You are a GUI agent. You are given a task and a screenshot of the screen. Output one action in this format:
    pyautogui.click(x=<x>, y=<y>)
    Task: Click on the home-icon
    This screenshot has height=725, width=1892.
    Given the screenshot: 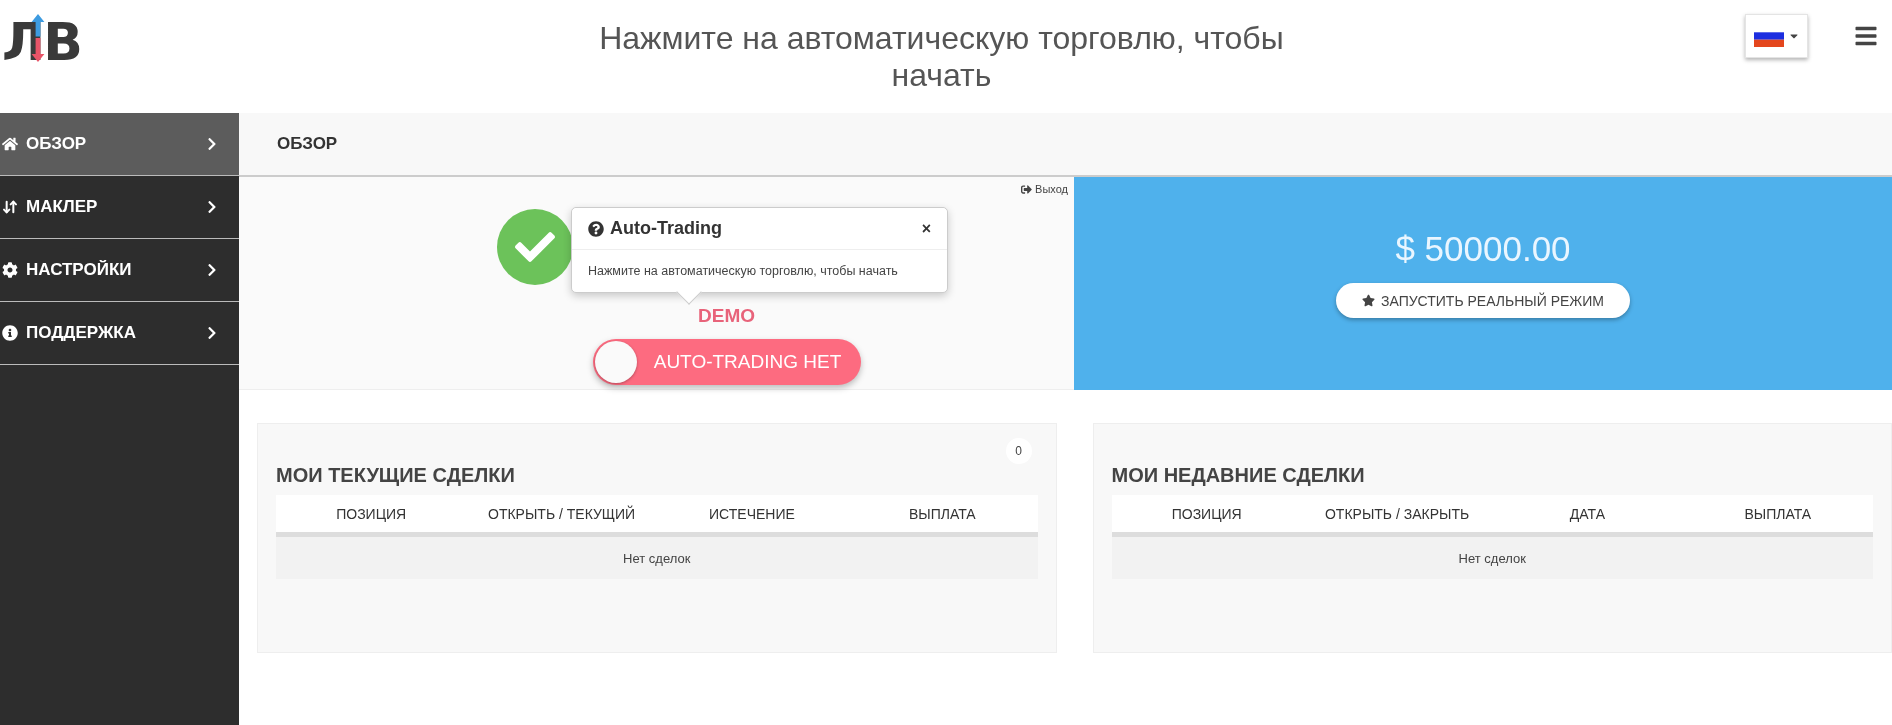 What is the action you would take?
    pyautogui.click(x=10, y=144)
    